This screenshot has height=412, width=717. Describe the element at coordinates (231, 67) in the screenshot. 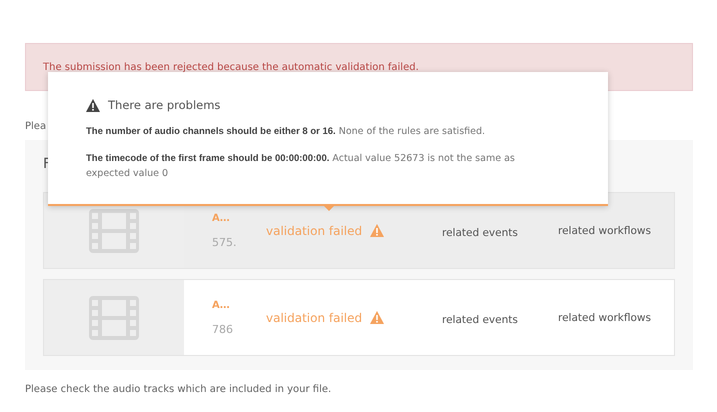

I see `alert-message: The submission has been rejected because the automatic validation failed.` at that location.